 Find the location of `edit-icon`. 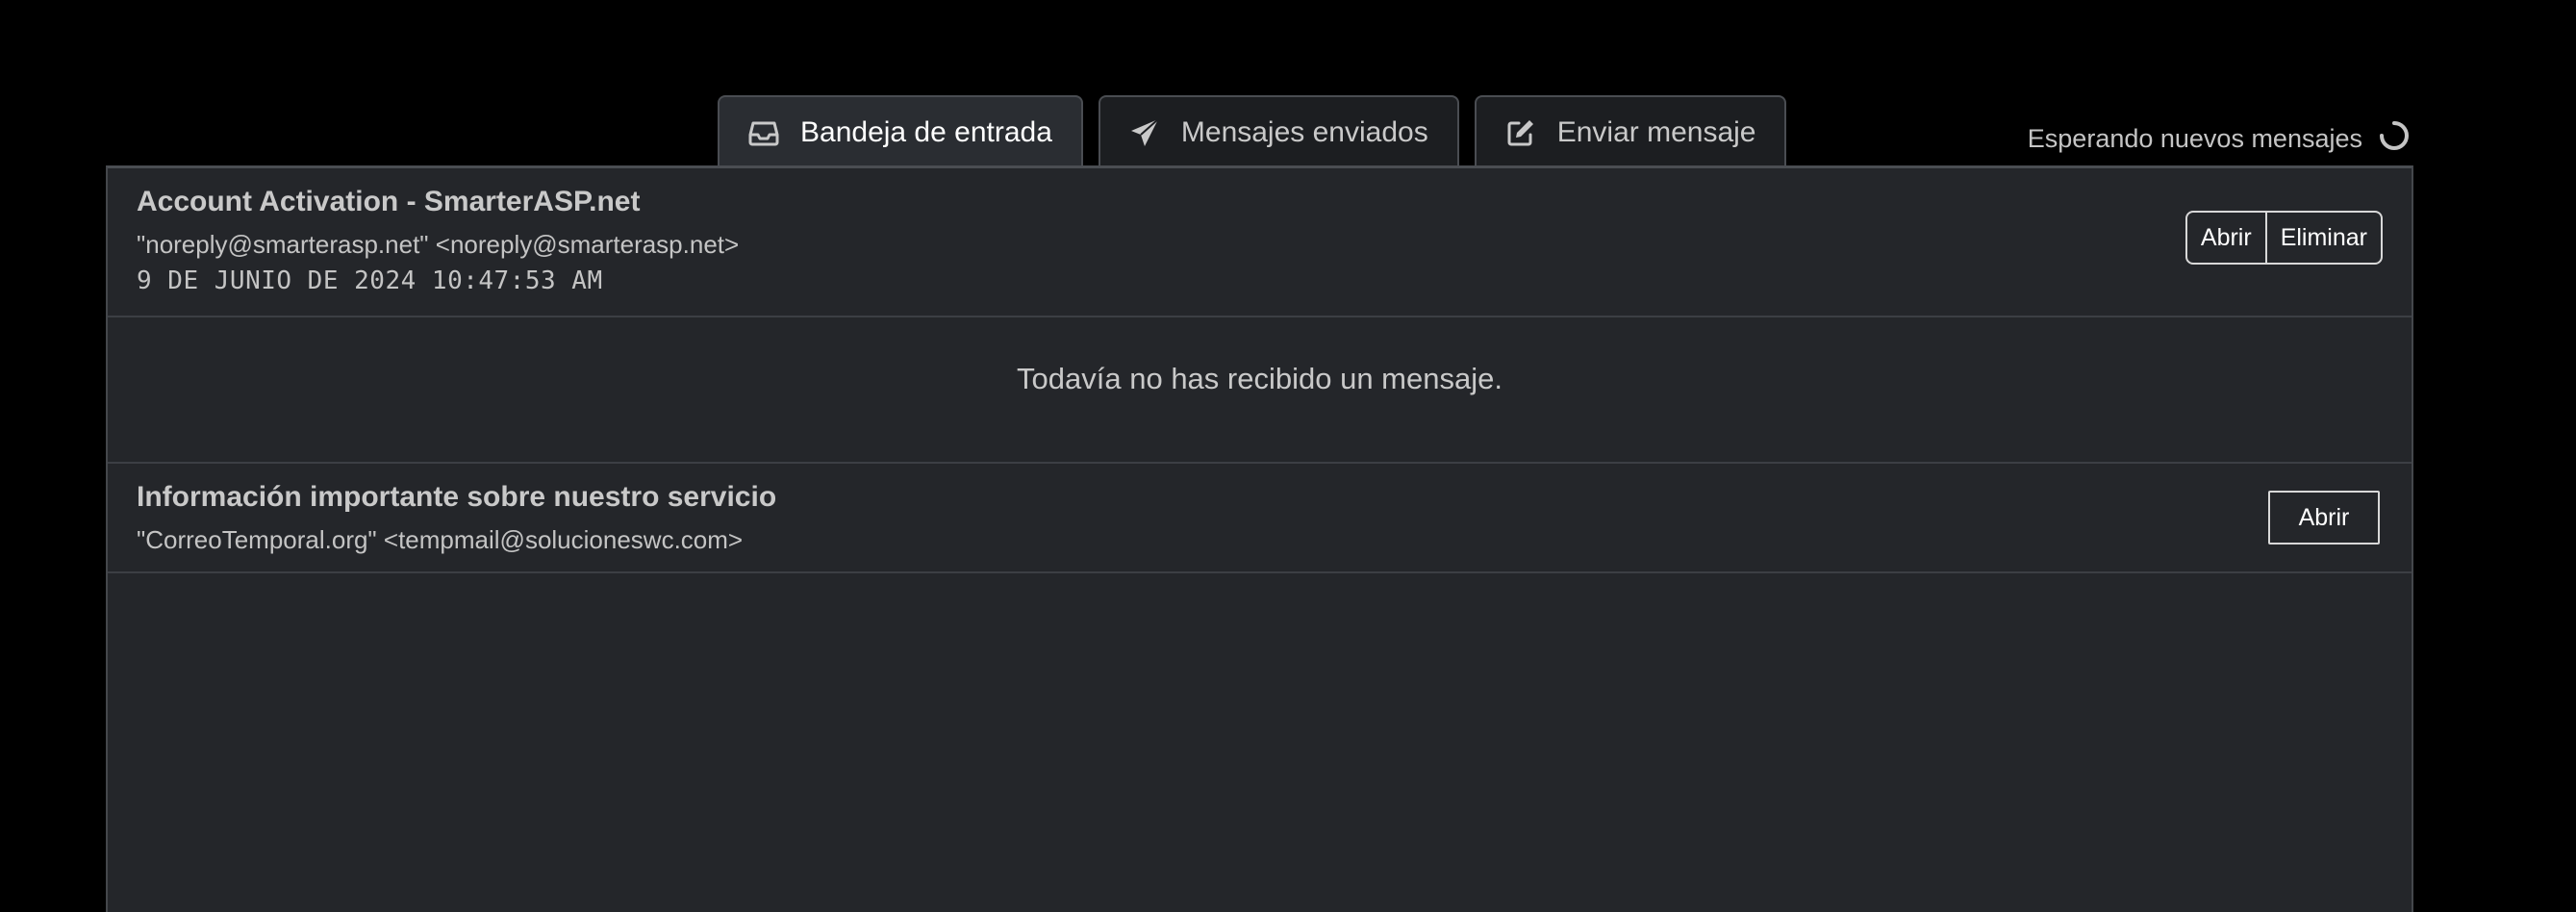

edit-icon is located at coordinates (1521, 132).